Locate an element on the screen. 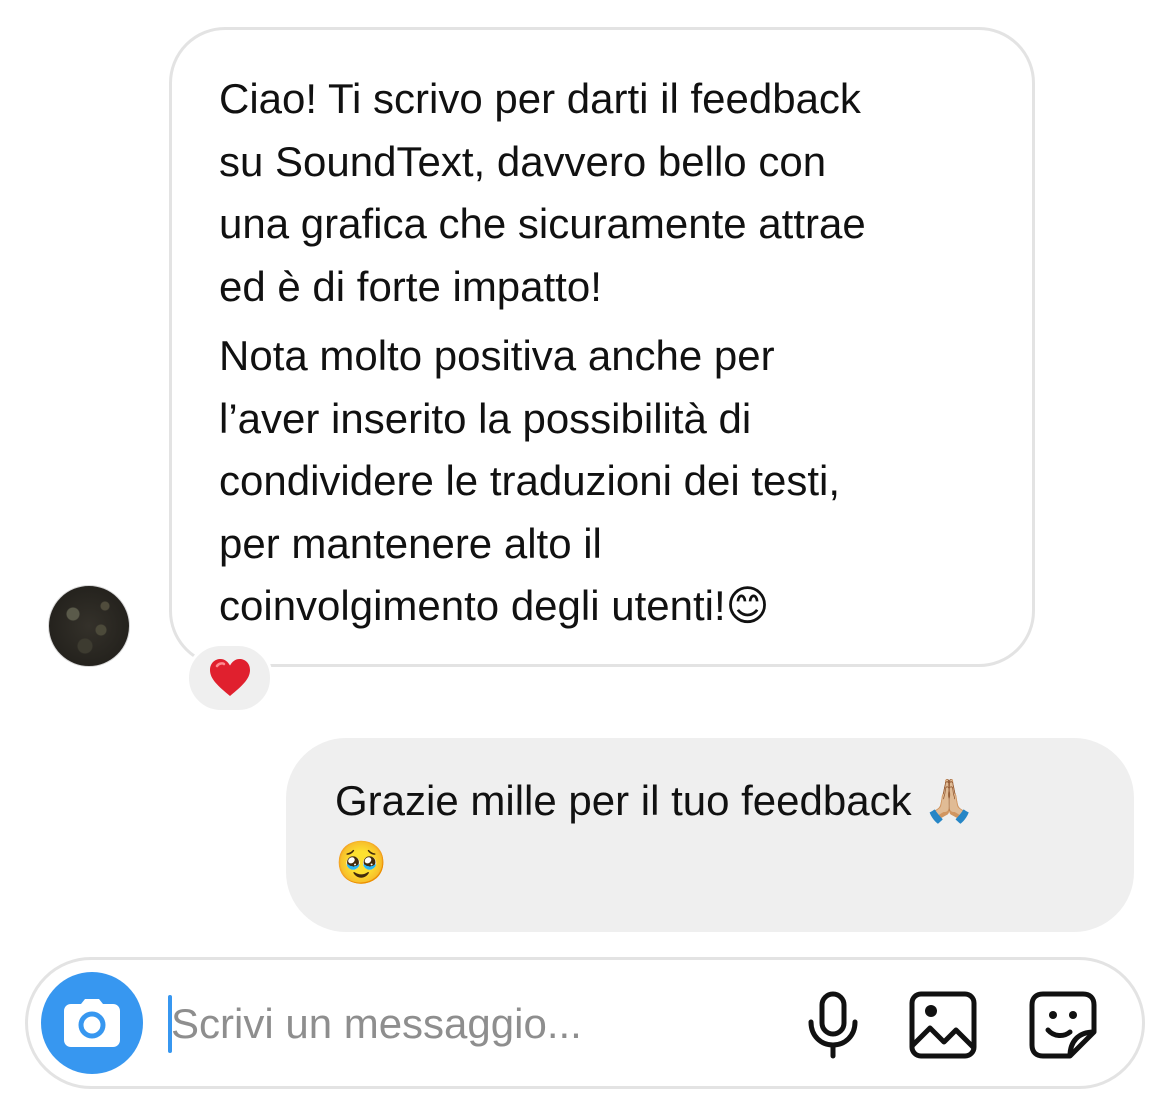 This screenshot has height=1107, width=1170. camera-button is located at coordinates (92, 1023).